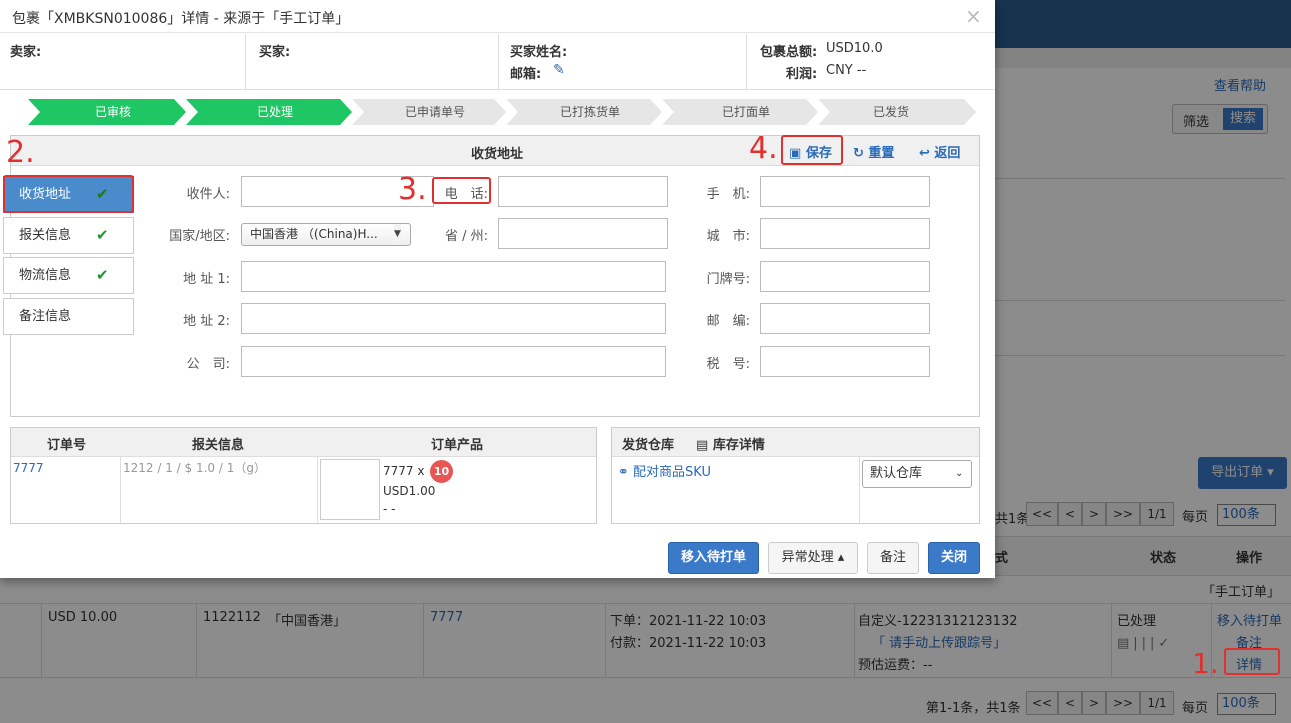 The image size is (1291, 723). I want to click on warehouse-table: 发货仓库 ▤ 库存详情 ⚭ 配对商品SKU 默认仓库 ⌄, so click(795, 475).